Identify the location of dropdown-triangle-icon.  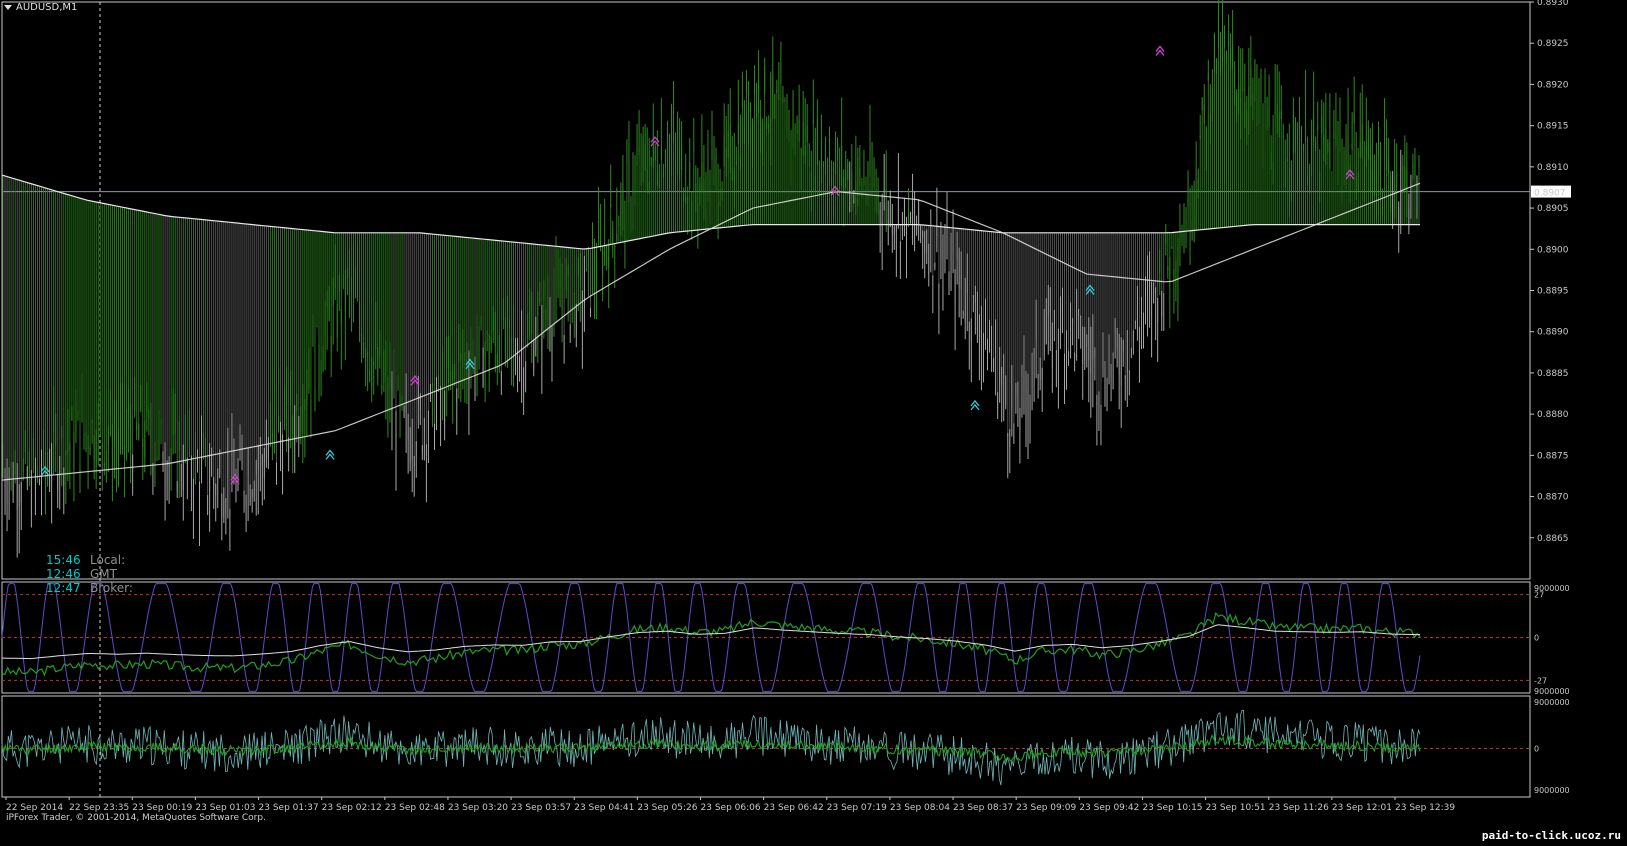
(8, 7).